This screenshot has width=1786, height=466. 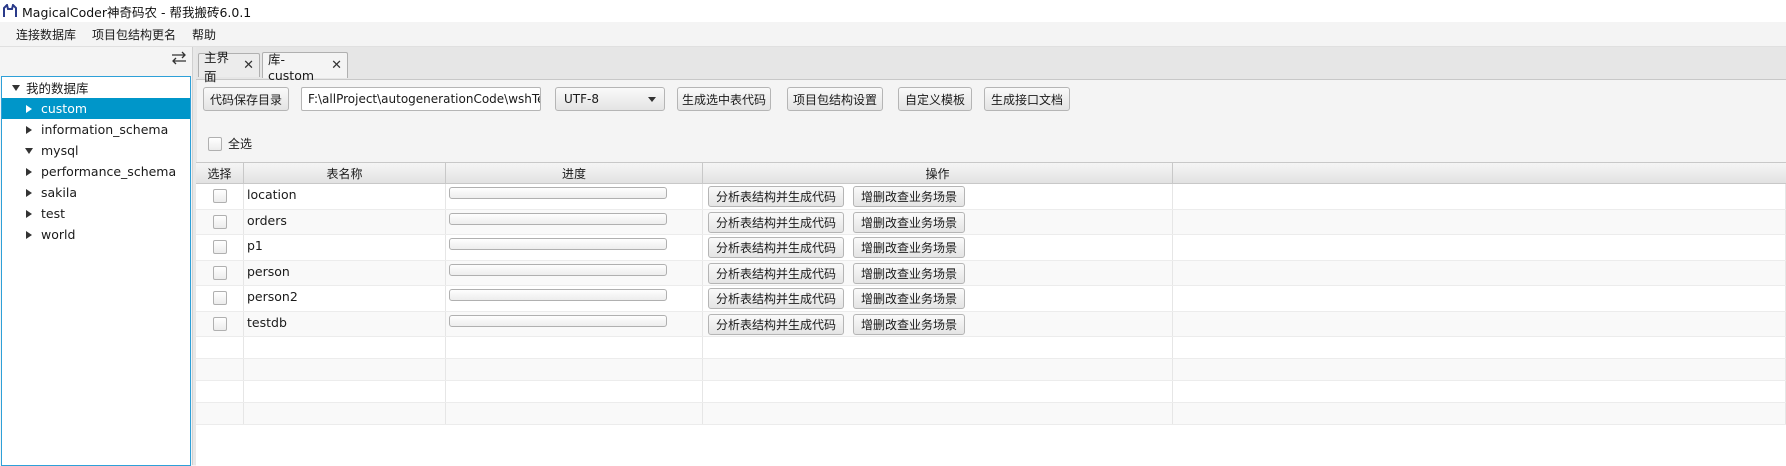 What do you see at coordinates (938, 173) in the screenshot?
I see `column-header-actions: 操作` at bounding box center [938, 173].